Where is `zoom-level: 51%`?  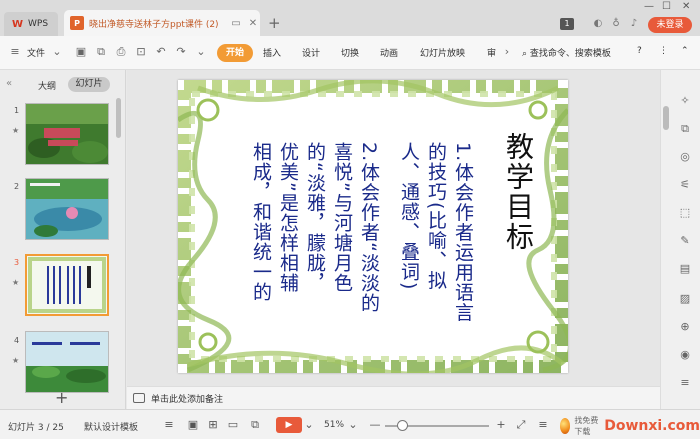 zoom-level: 51% is located at coordinates (334, 425).